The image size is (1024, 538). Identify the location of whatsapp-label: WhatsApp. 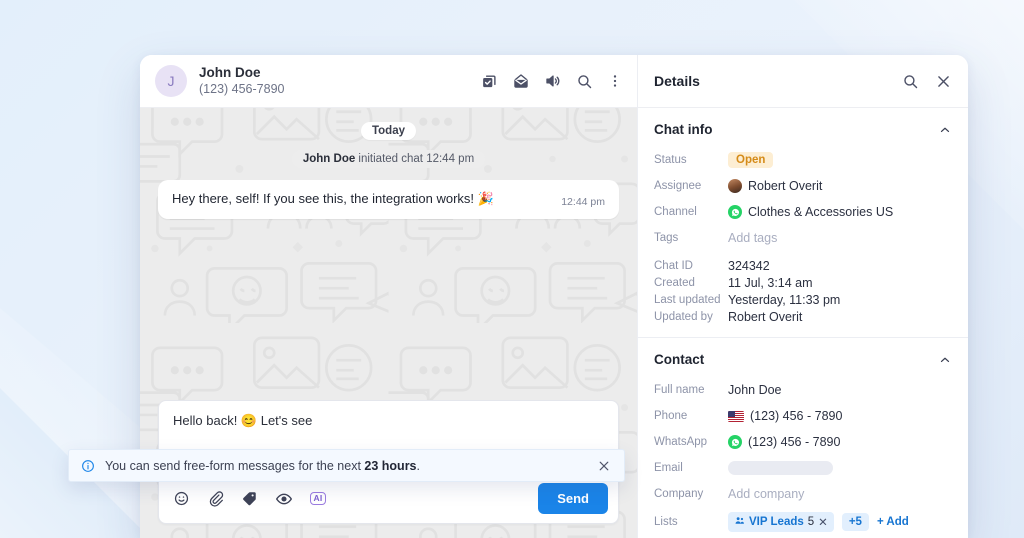
(681, 442).